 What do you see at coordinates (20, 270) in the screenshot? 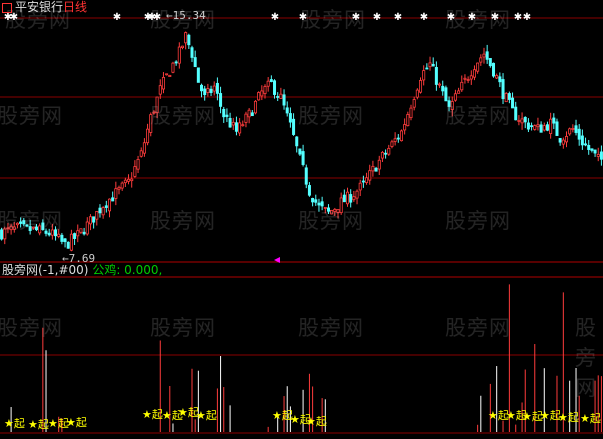
I see `indicator-name: 股旁网` at bounding box center [20, 270].